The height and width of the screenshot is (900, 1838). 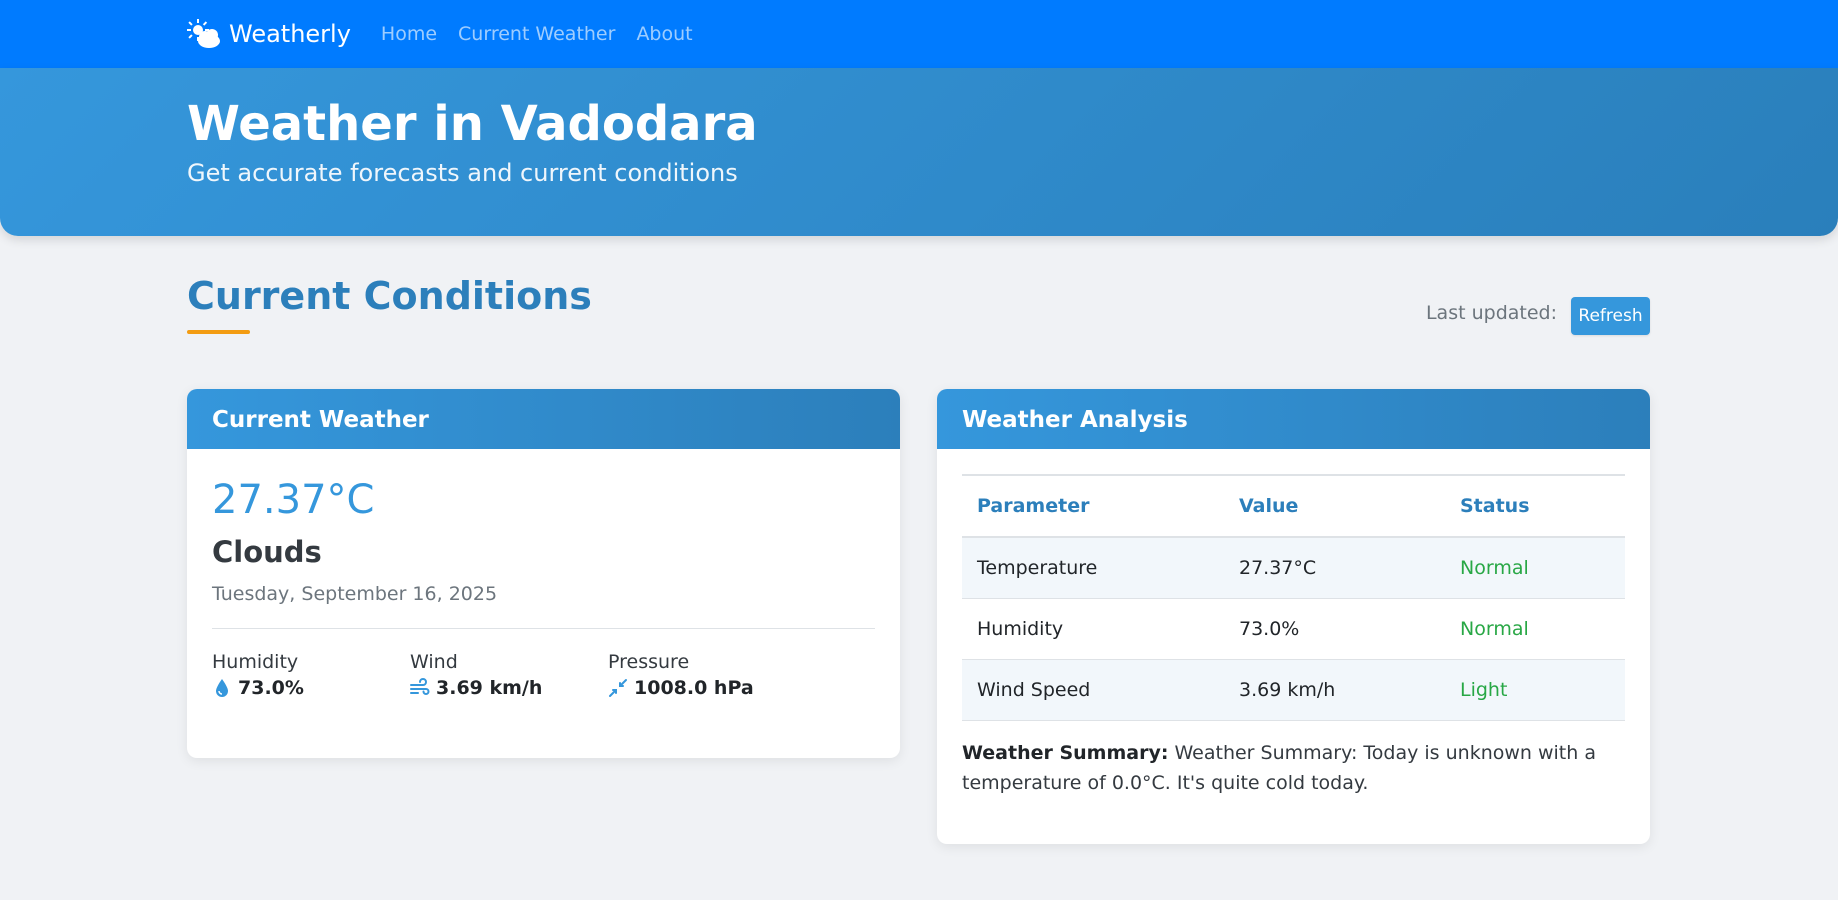 What do you see at coordinates (618, 688) in the screenshot?
I see `compress-arrows-icon` at bounding box center [618, 688].